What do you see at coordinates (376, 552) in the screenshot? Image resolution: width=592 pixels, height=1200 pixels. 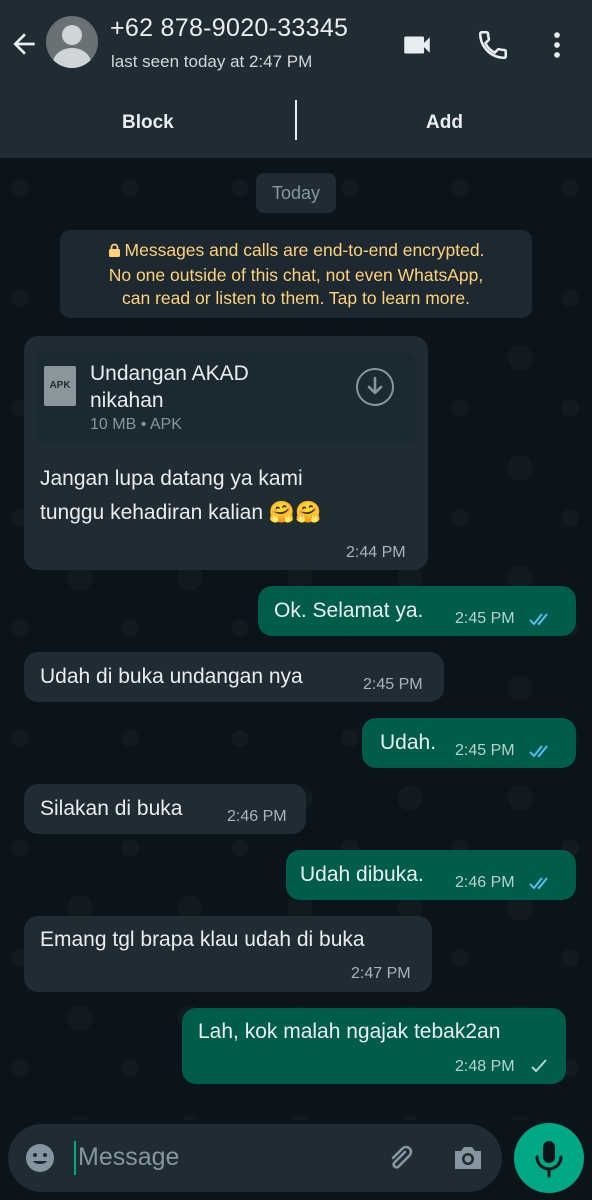 I see `message-time: 2:44 PM` at bounding box center [376, 552].